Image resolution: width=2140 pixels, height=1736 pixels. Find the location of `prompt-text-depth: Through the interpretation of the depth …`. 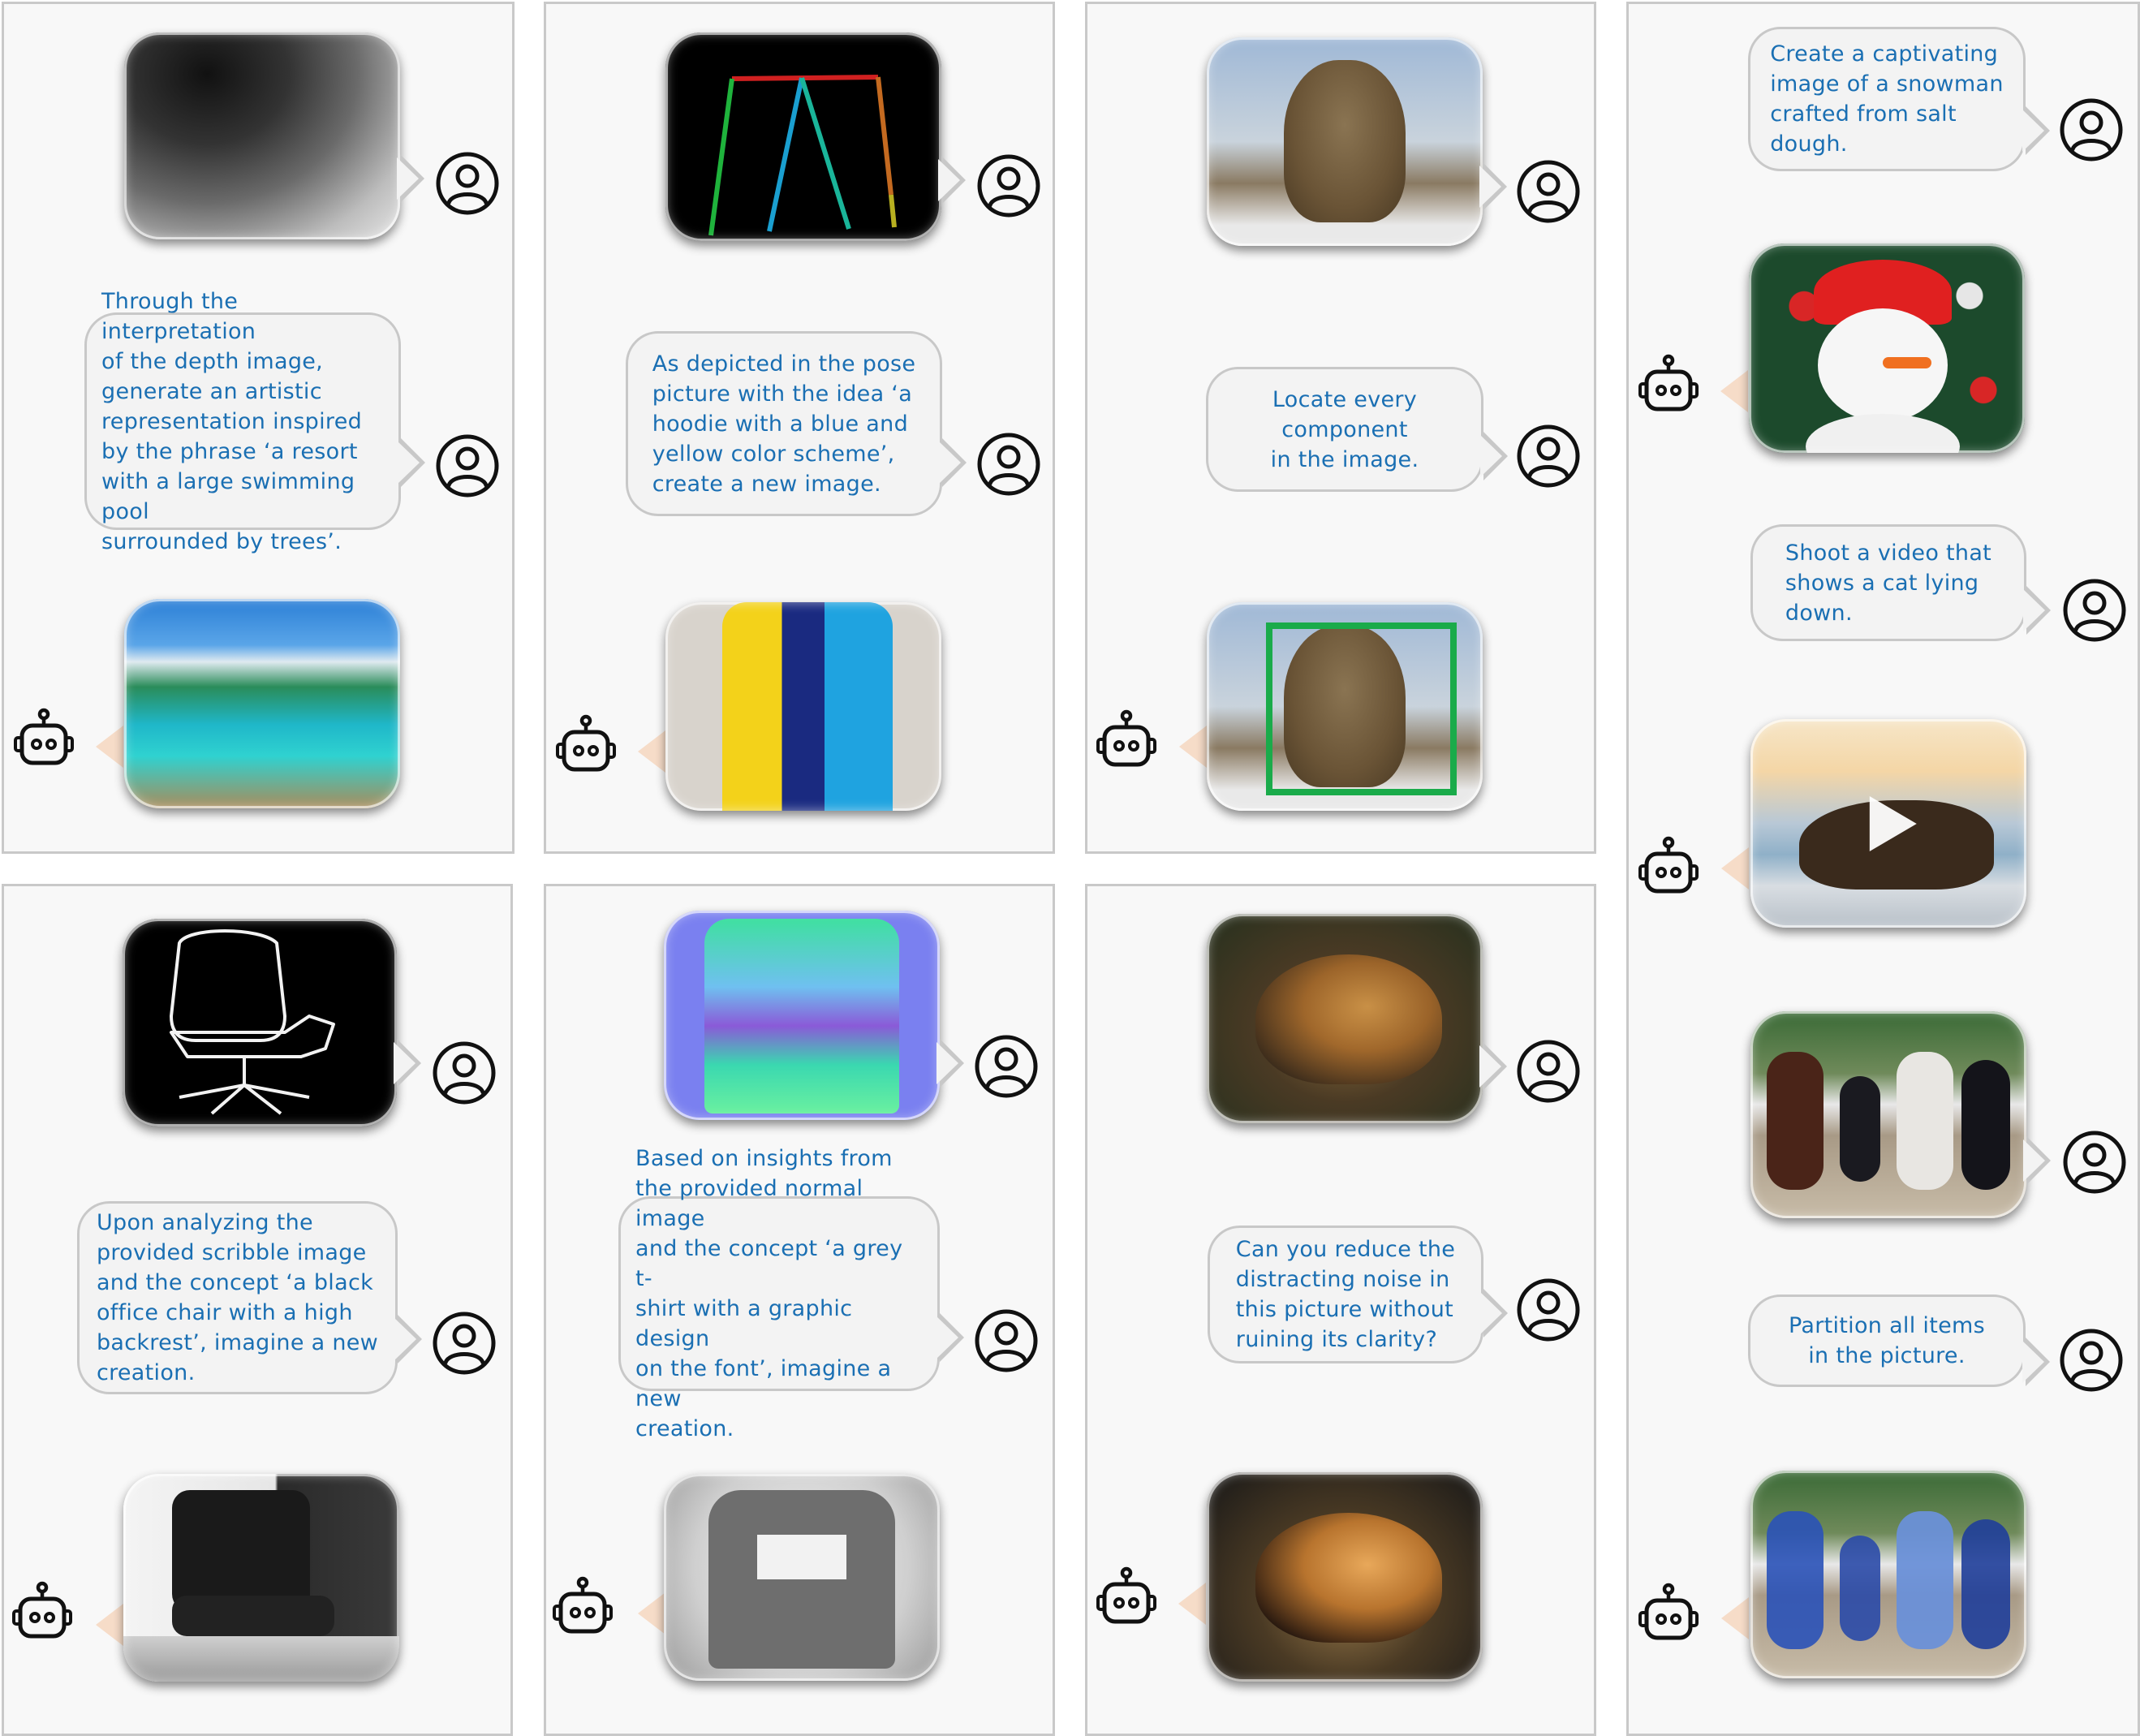

prompt-text-depth: Through the interpretation of the depth … is located at coordinates (232, 421).